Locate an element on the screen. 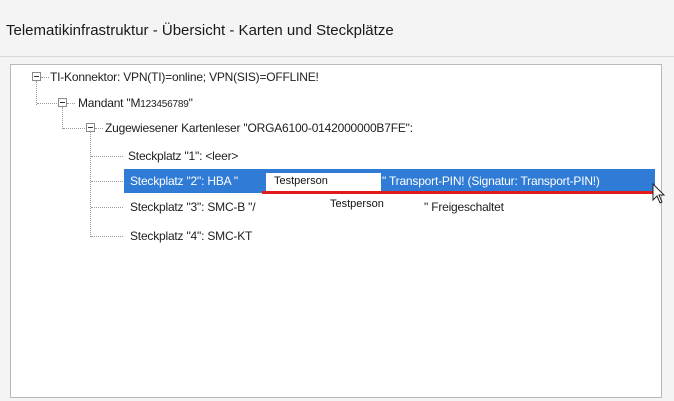 The image size is (674, 401). mandant-prefix: Mandant "M is located at coordinates (109, 103).